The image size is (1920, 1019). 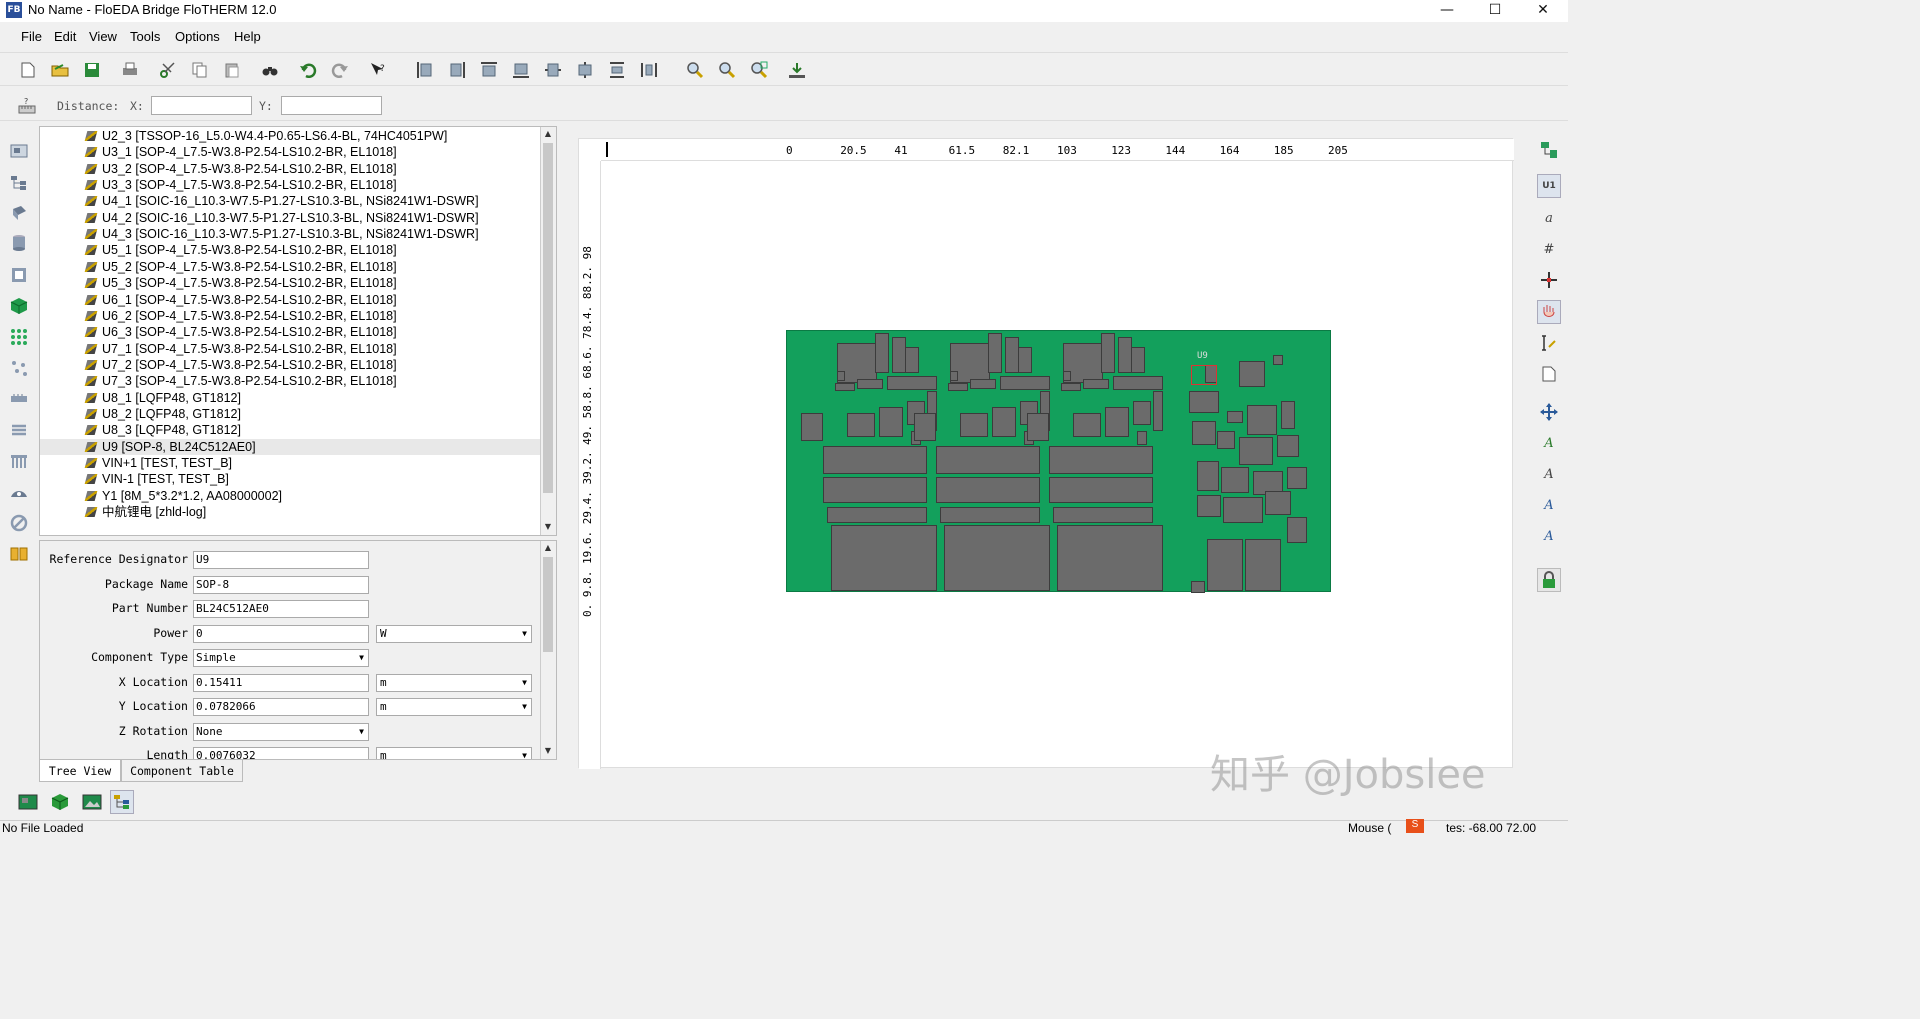 I want to click on tree-scrollbar: ▲ ▼, so click(x=548, y=331).